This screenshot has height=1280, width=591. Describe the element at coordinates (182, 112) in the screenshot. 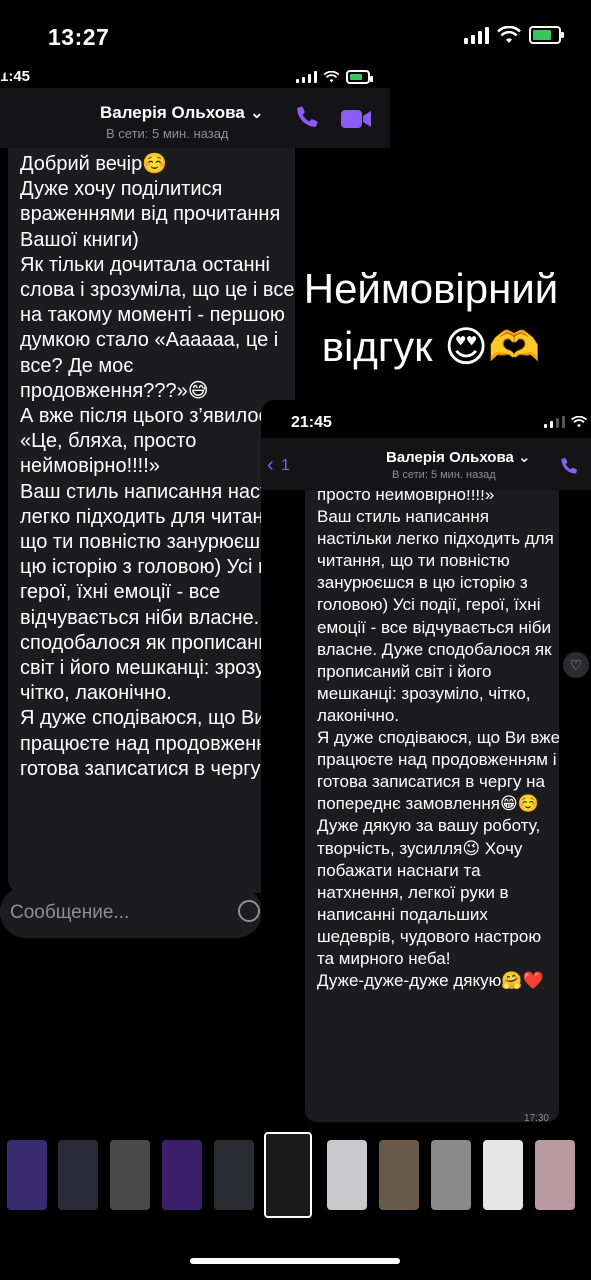

I see `left-contact-name: Валерія Ольхова ⌄` at that location.